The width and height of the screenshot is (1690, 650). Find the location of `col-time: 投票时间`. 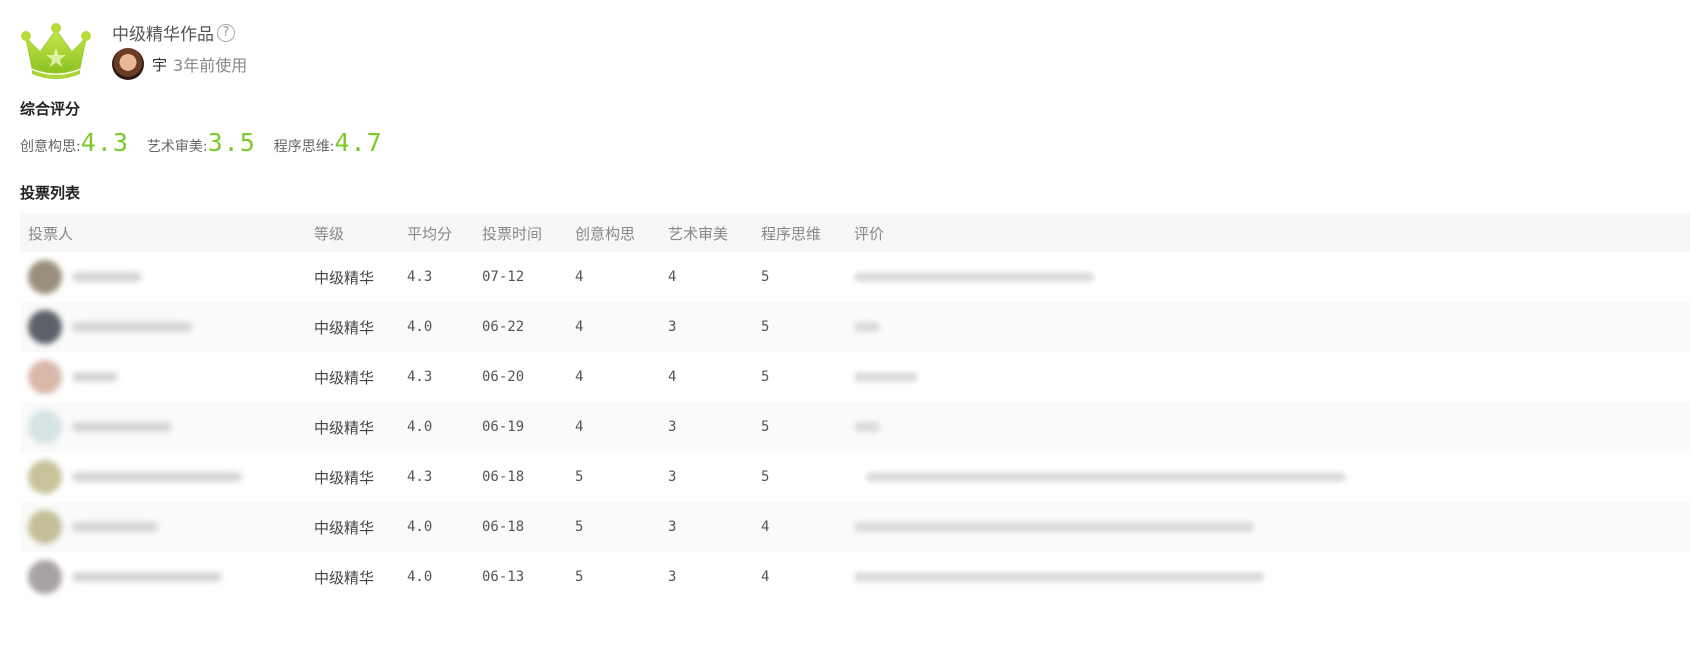

col-time: 投票时间 is located at coordinates (512, 233).